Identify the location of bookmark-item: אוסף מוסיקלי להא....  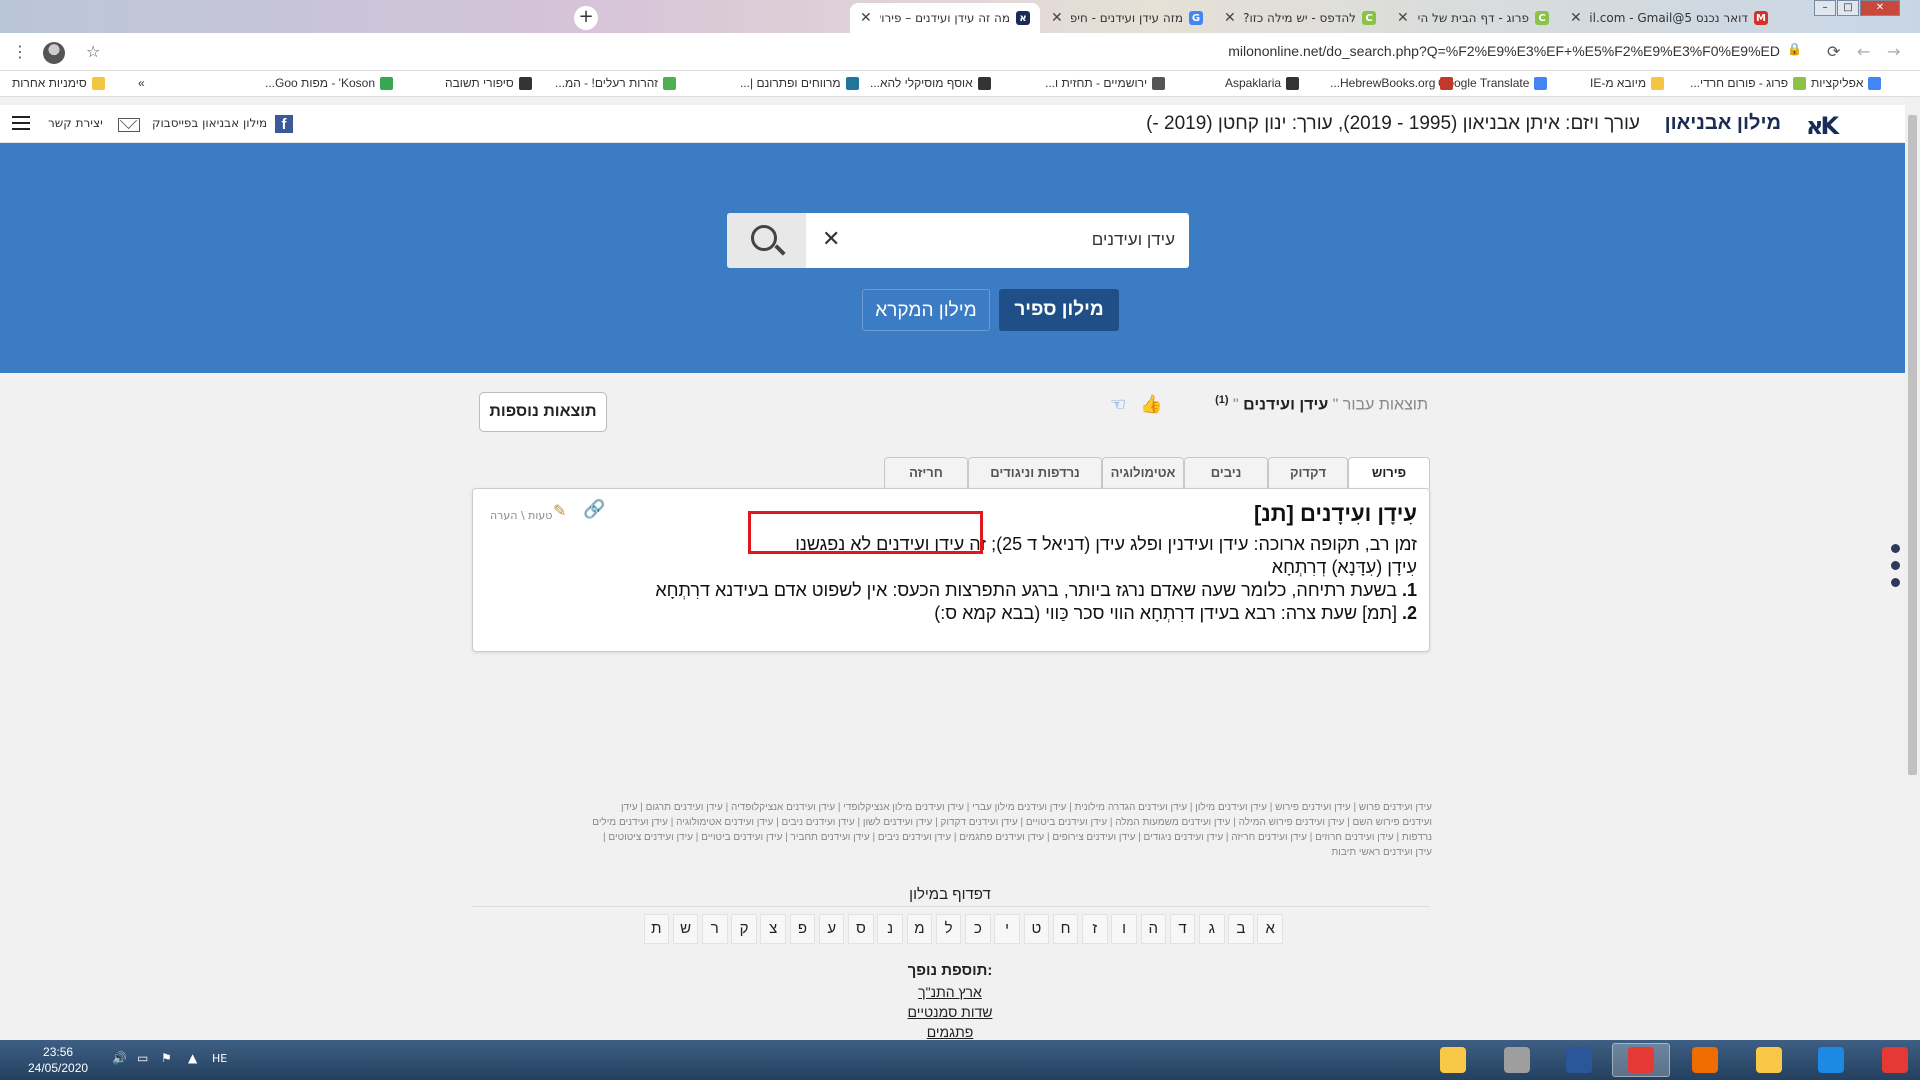
(930, 83).